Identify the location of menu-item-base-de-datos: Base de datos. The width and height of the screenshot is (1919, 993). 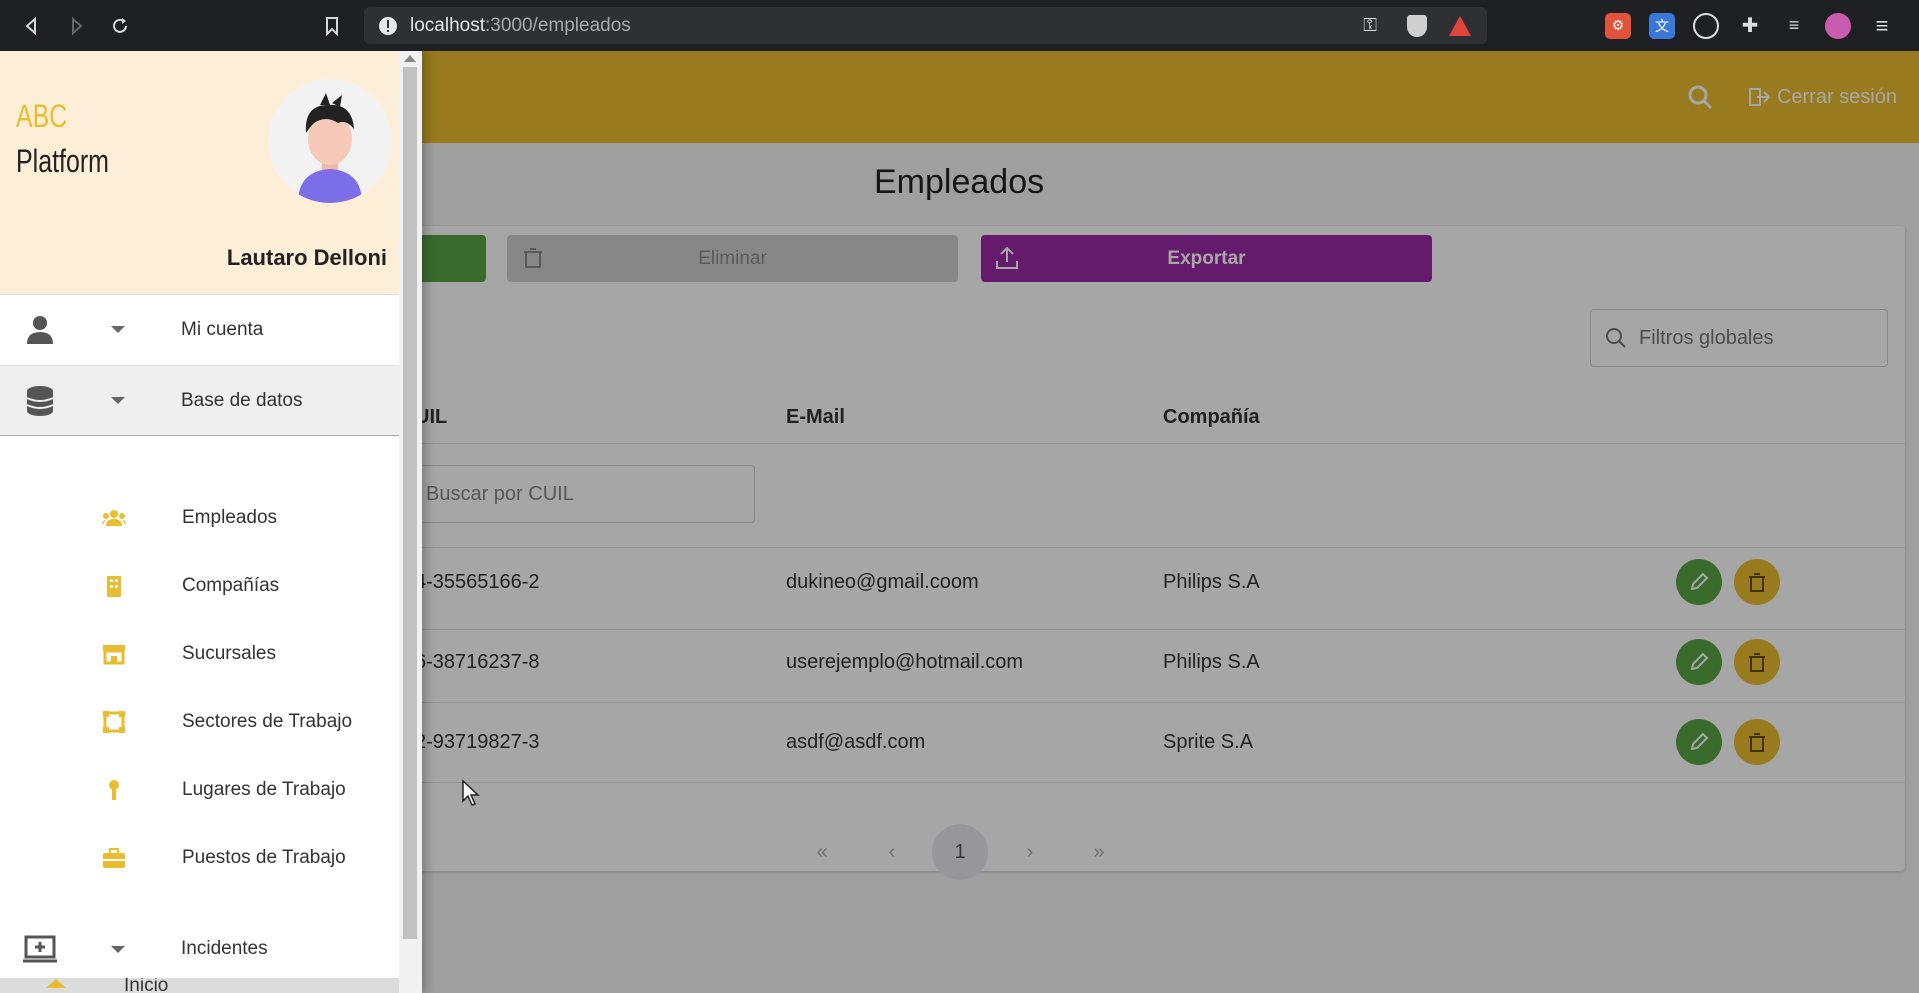
(199, 400).